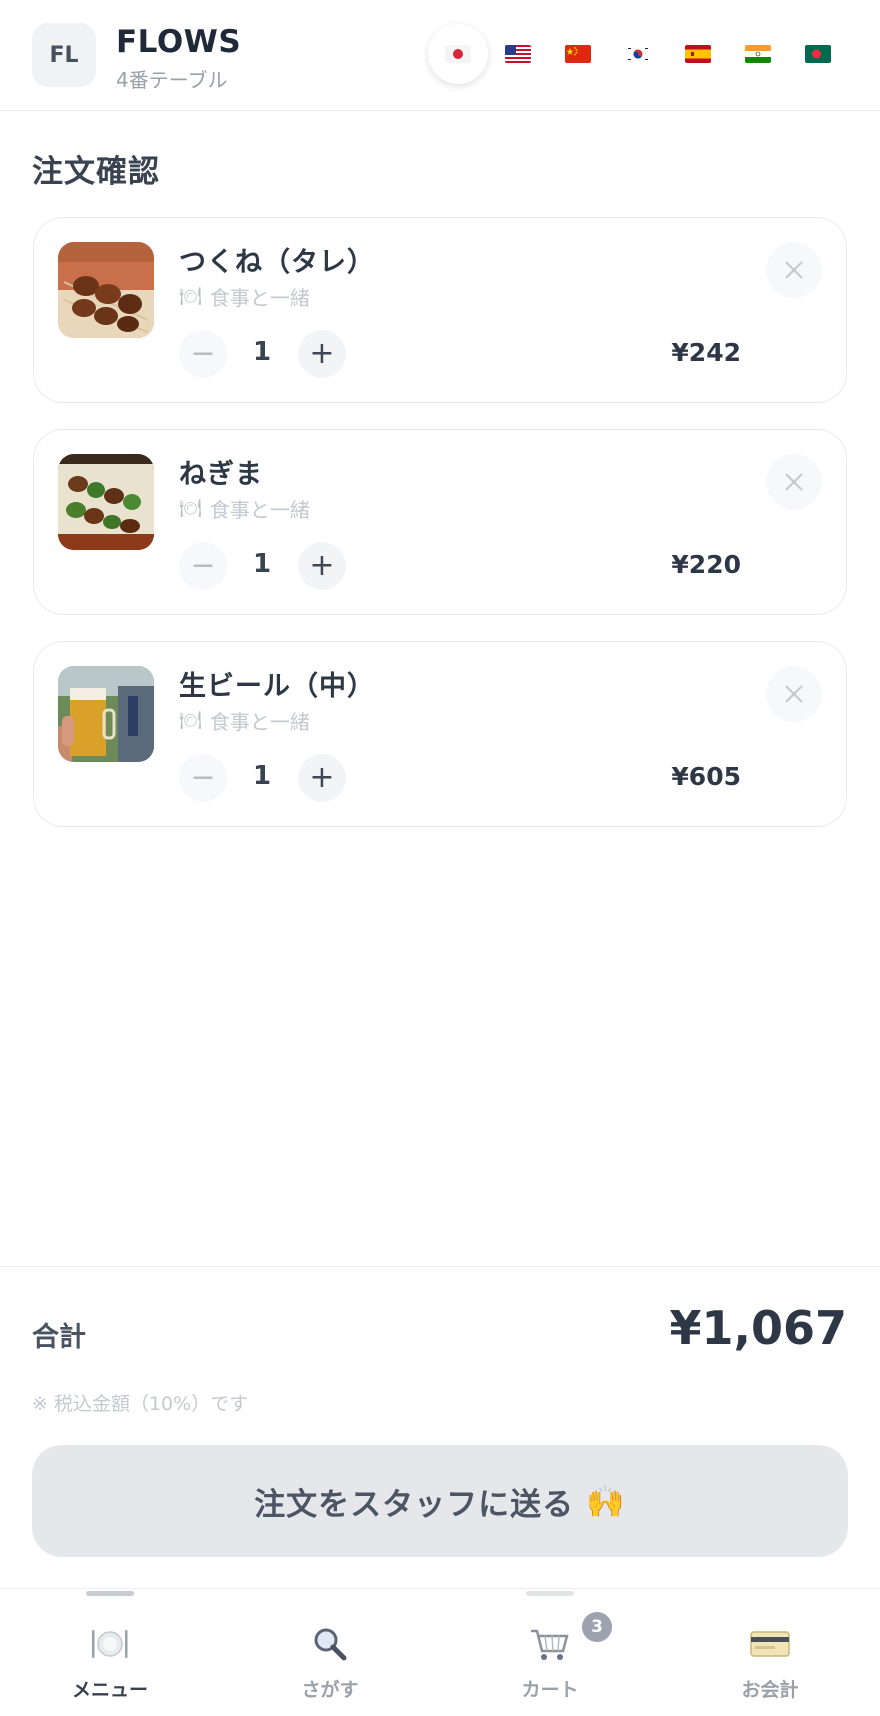 The height and width of the screenshot is (1716, 880). Describe the element at coordinates (96, 172) in the screenshot. I see `page-title: 注文確認` at that location.